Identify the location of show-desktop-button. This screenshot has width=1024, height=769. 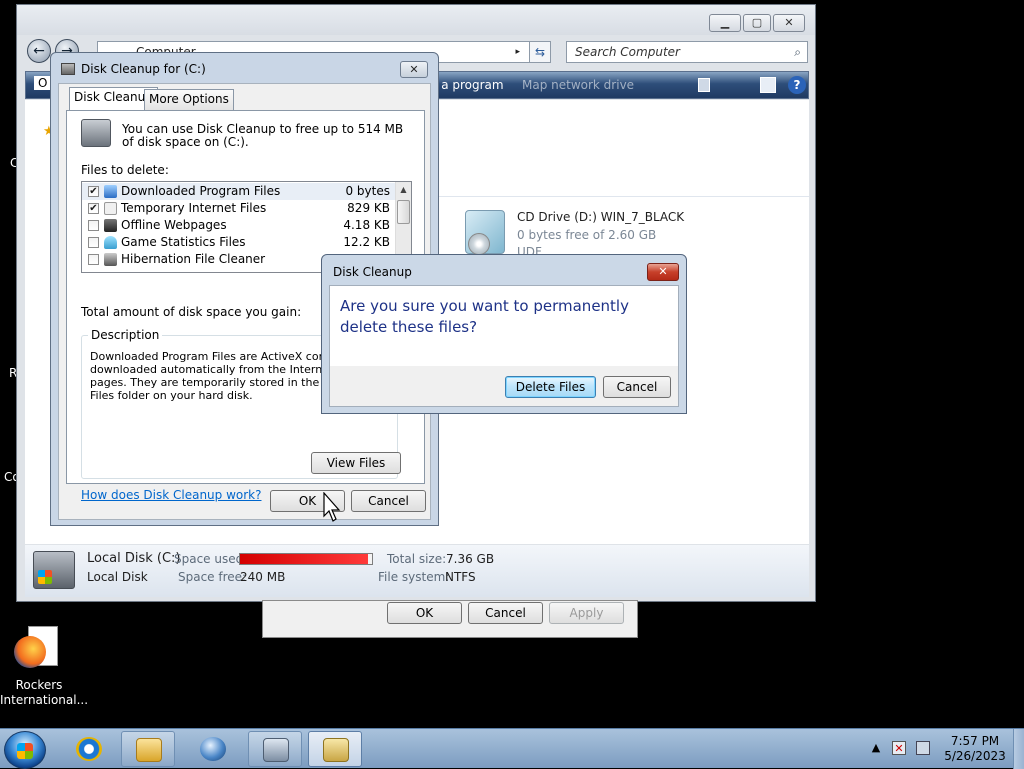
(1018, 749).